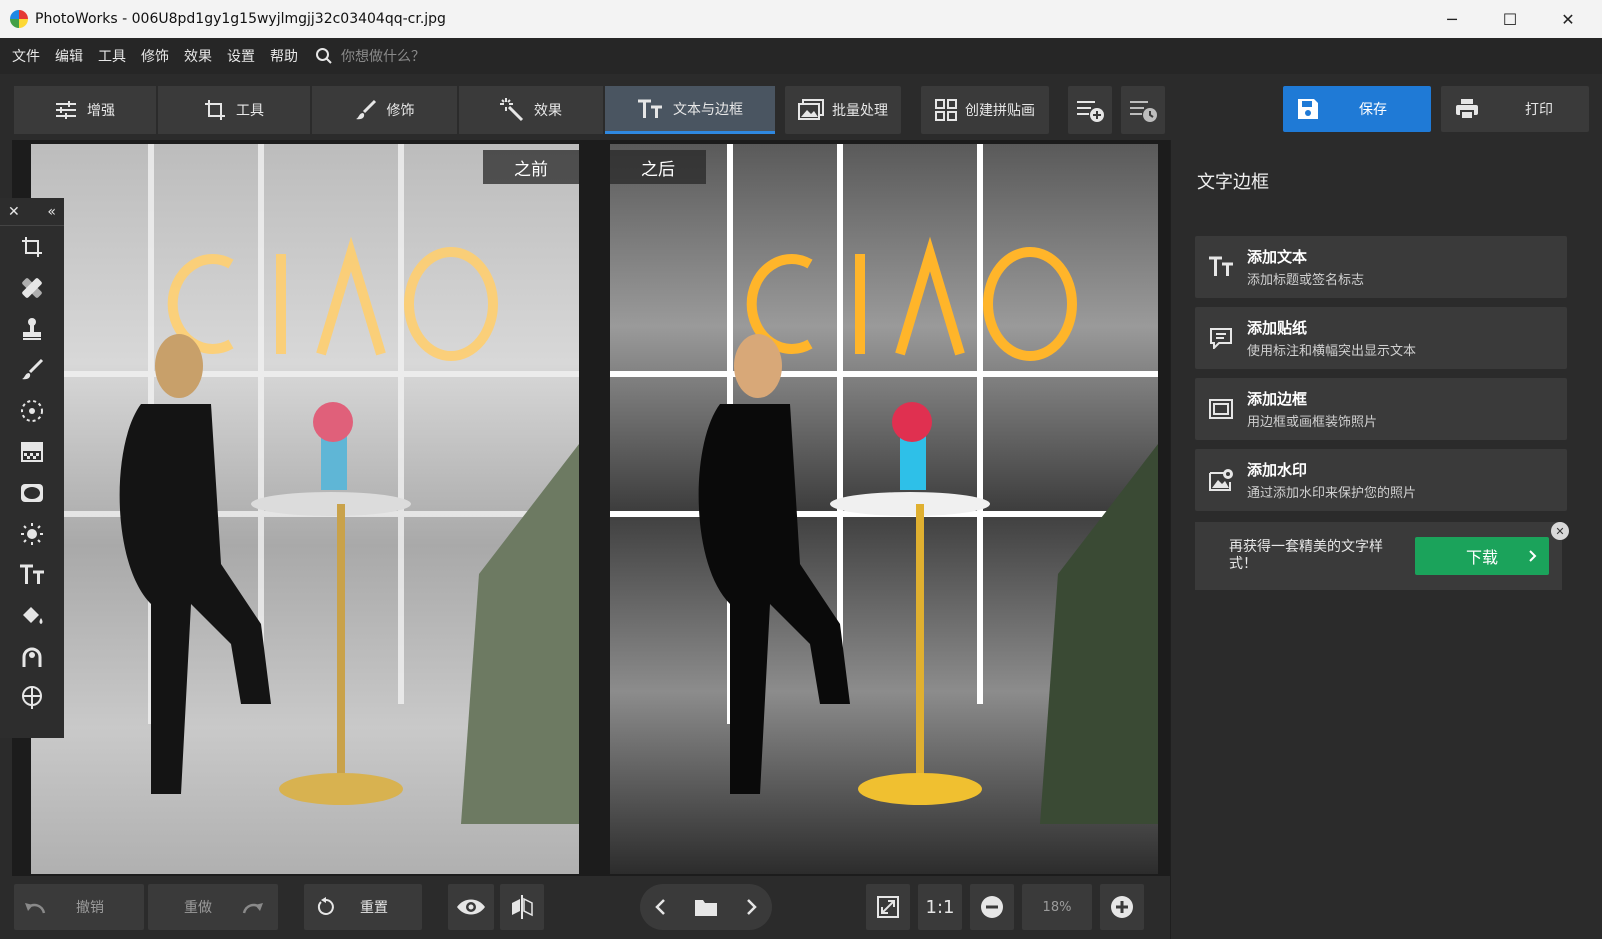 Image resolution: width=1602 pixels, height=939 pixels. I want to click on gradient-icon, so click(32, 451).